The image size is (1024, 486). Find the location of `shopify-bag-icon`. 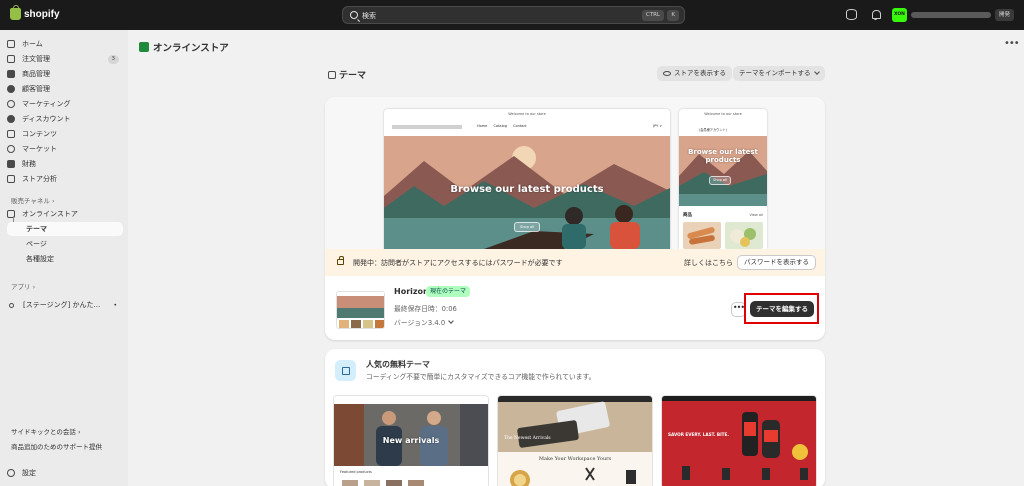

shopify-bag-icon is located at coordinates (15, 12).